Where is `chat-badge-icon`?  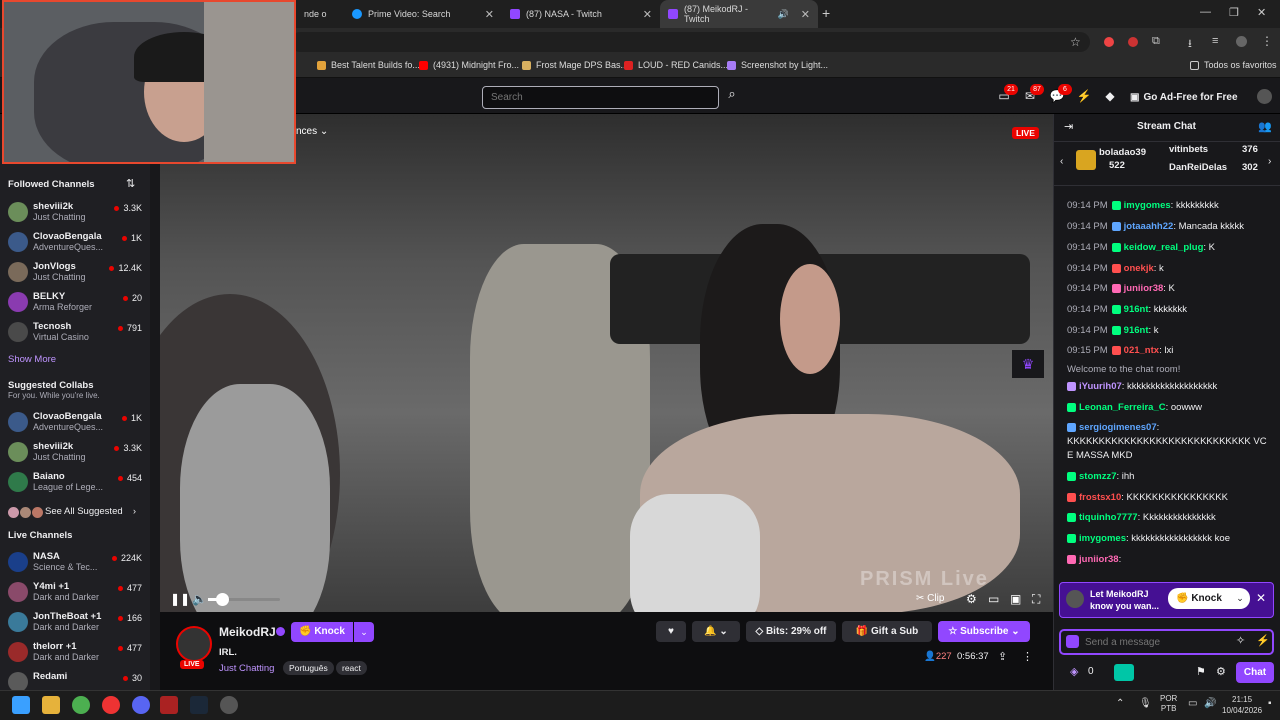
chat-badge-icon is located at coordinates (1072, 641).